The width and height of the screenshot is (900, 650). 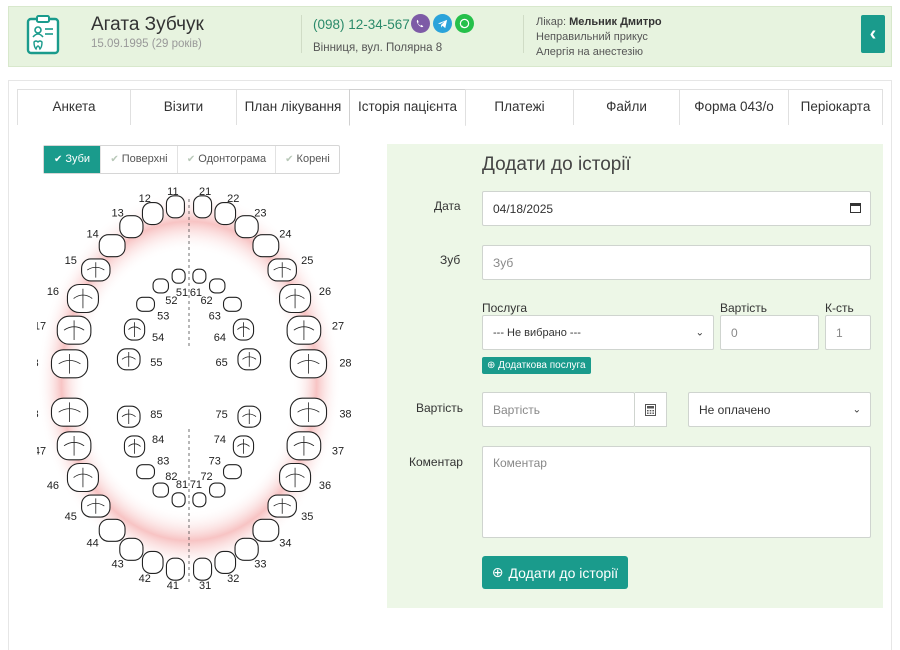 What do you see at coordinates (735, 409) in the screenshot?
I see `payment-status-value: Не оплачено` at bounding box center [735, 409].